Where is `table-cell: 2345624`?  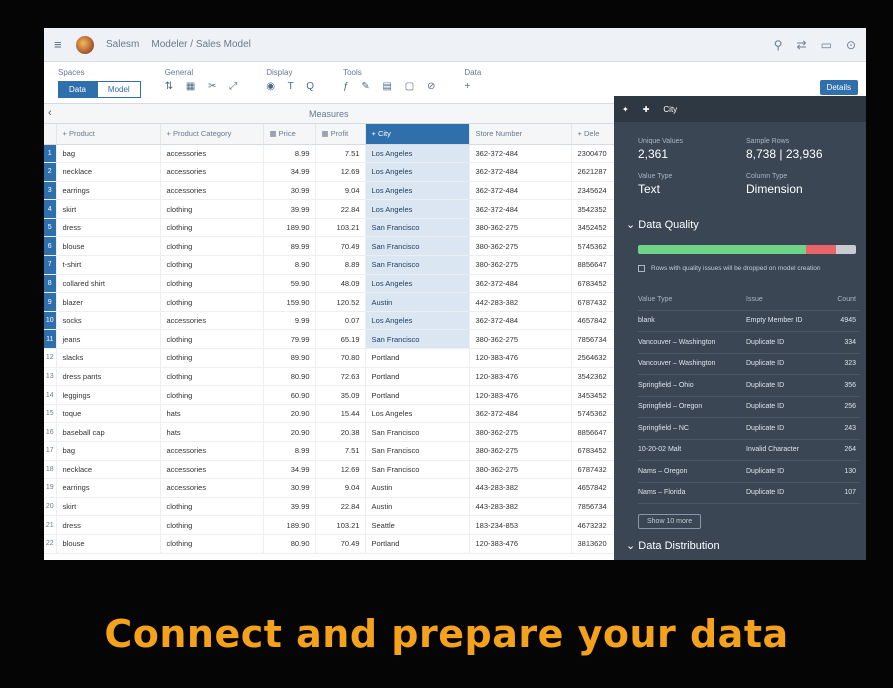 table-cell: 2345624 is located at coordinates (593, 191).